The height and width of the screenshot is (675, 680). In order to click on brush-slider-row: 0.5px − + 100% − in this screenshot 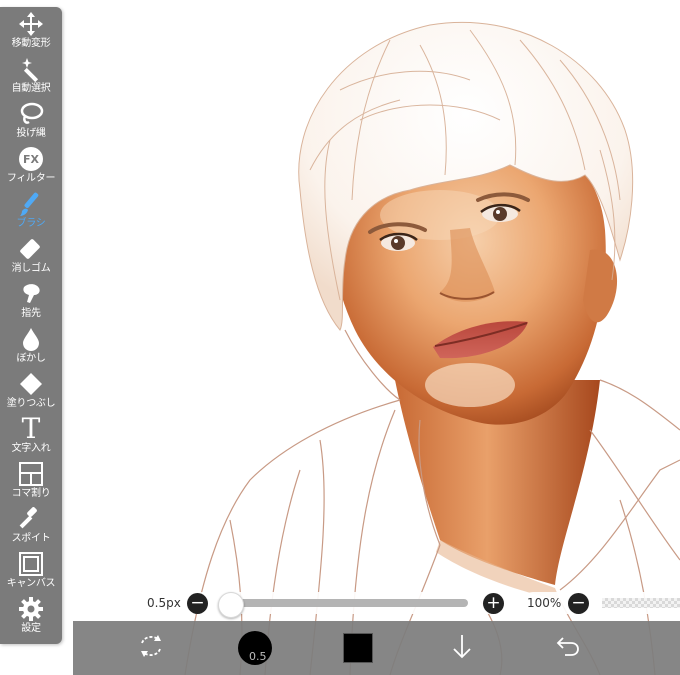, I will do `click(340, 604)`.